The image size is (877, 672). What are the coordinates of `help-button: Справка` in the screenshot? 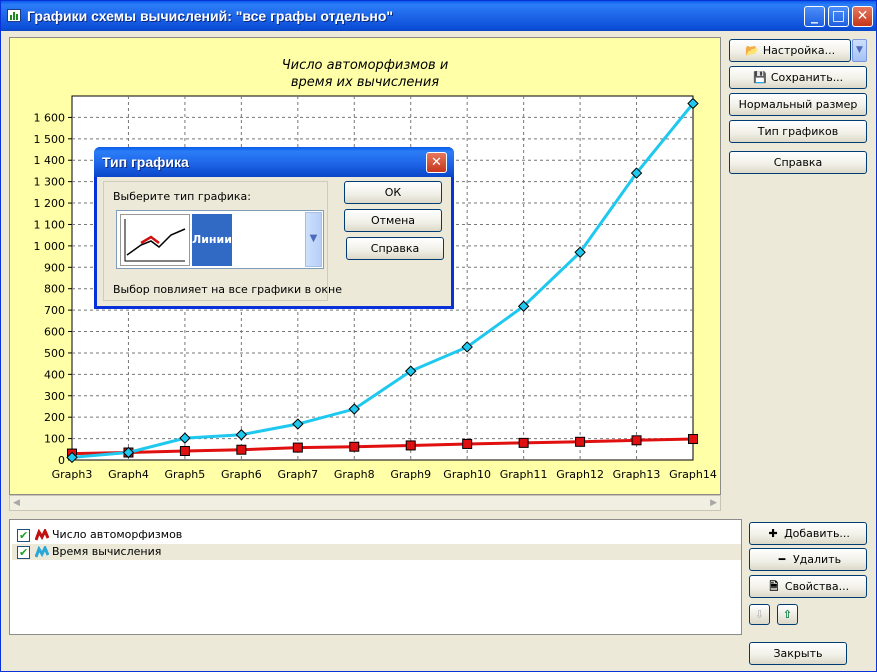 It's located at (798, 162).